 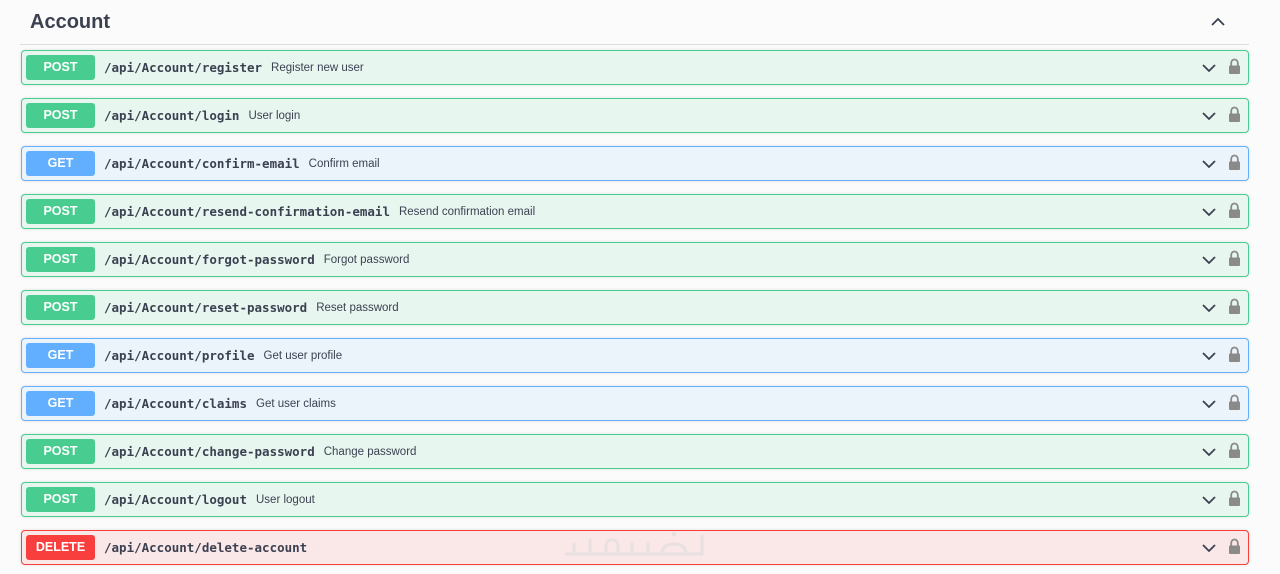 What do you see at coordinates (274, 115) in the screenshot?
I see `operation-summary: User login` at bounding box center [274, 115].